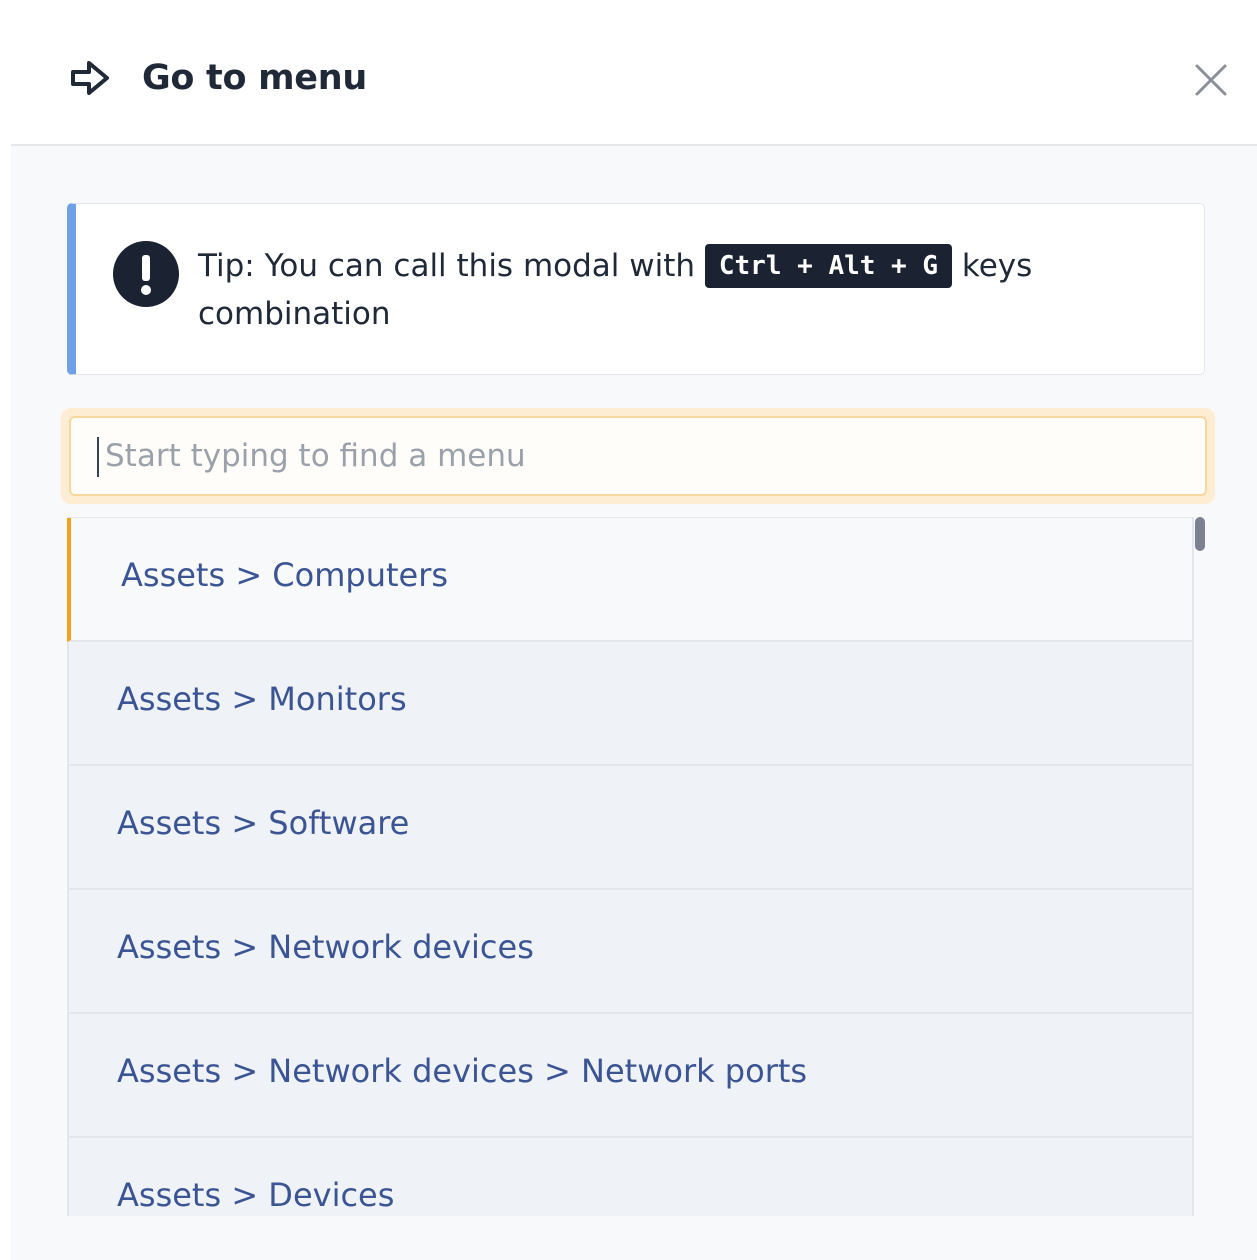  I want to click on list-item-label: Assets > Computers, so click(285, 575).